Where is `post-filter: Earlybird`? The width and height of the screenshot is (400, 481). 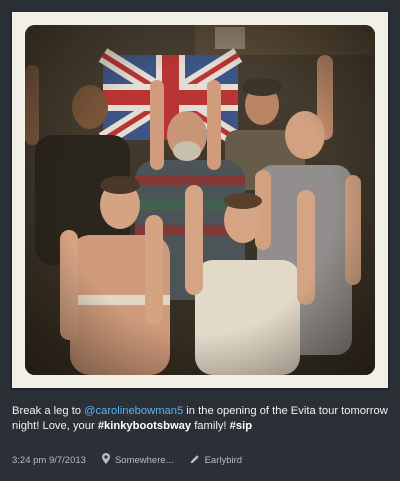
post-filter: Earlybird is located at coordinates (223, 460).